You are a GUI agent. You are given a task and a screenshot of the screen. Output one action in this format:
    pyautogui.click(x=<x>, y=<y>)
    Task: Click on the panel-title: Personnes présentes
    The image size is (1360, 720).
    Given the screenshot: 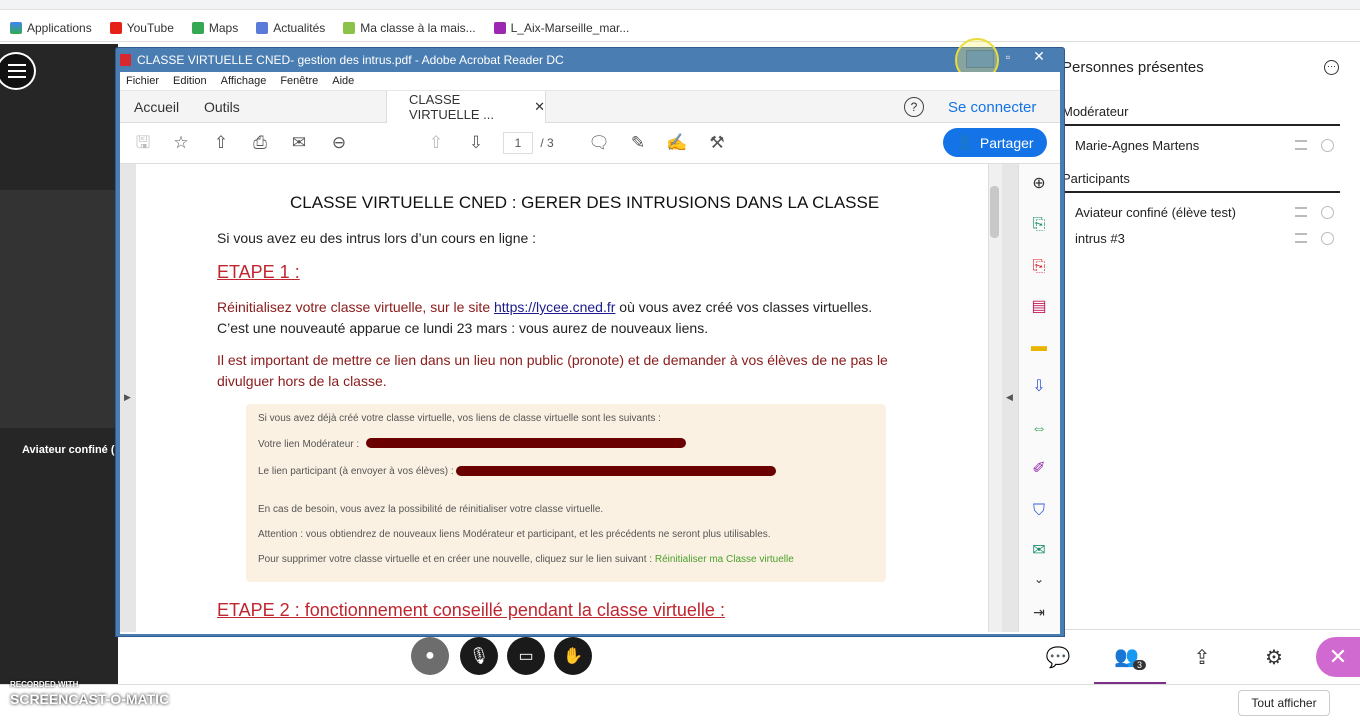 What is the action you would take?
    pyautogui.click(x=1133, y=67)
    